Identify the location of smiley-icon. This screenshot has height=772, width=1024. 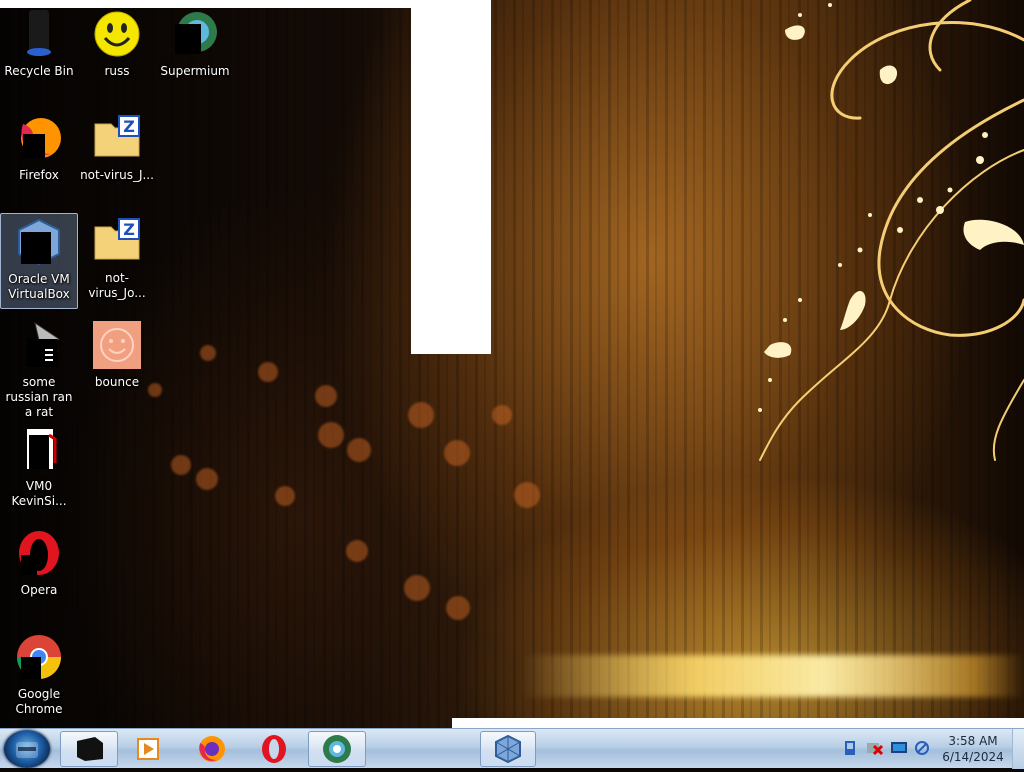
(117, 34).